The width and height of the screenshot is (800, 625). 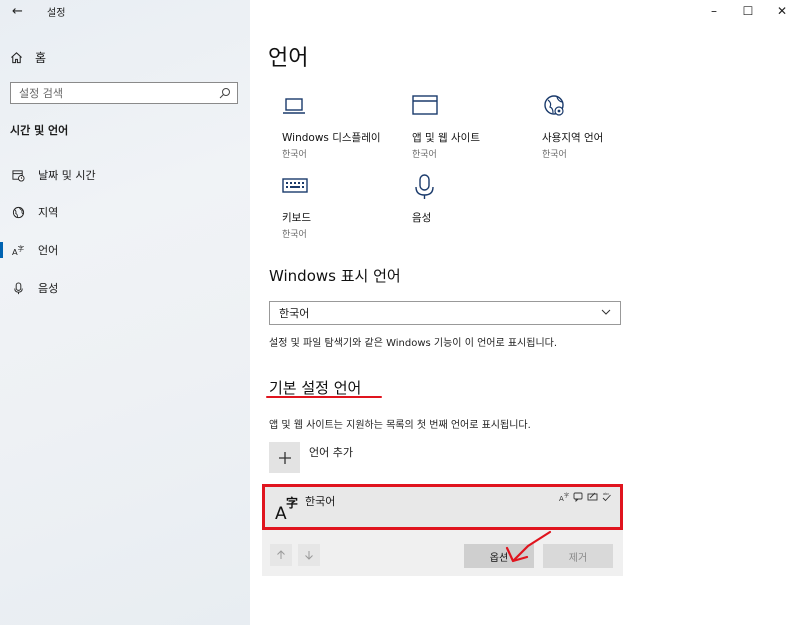 What do you see at coordinates (425, 105) in the screenshot?
I see `window-icon` at bounding box center [425, 105].